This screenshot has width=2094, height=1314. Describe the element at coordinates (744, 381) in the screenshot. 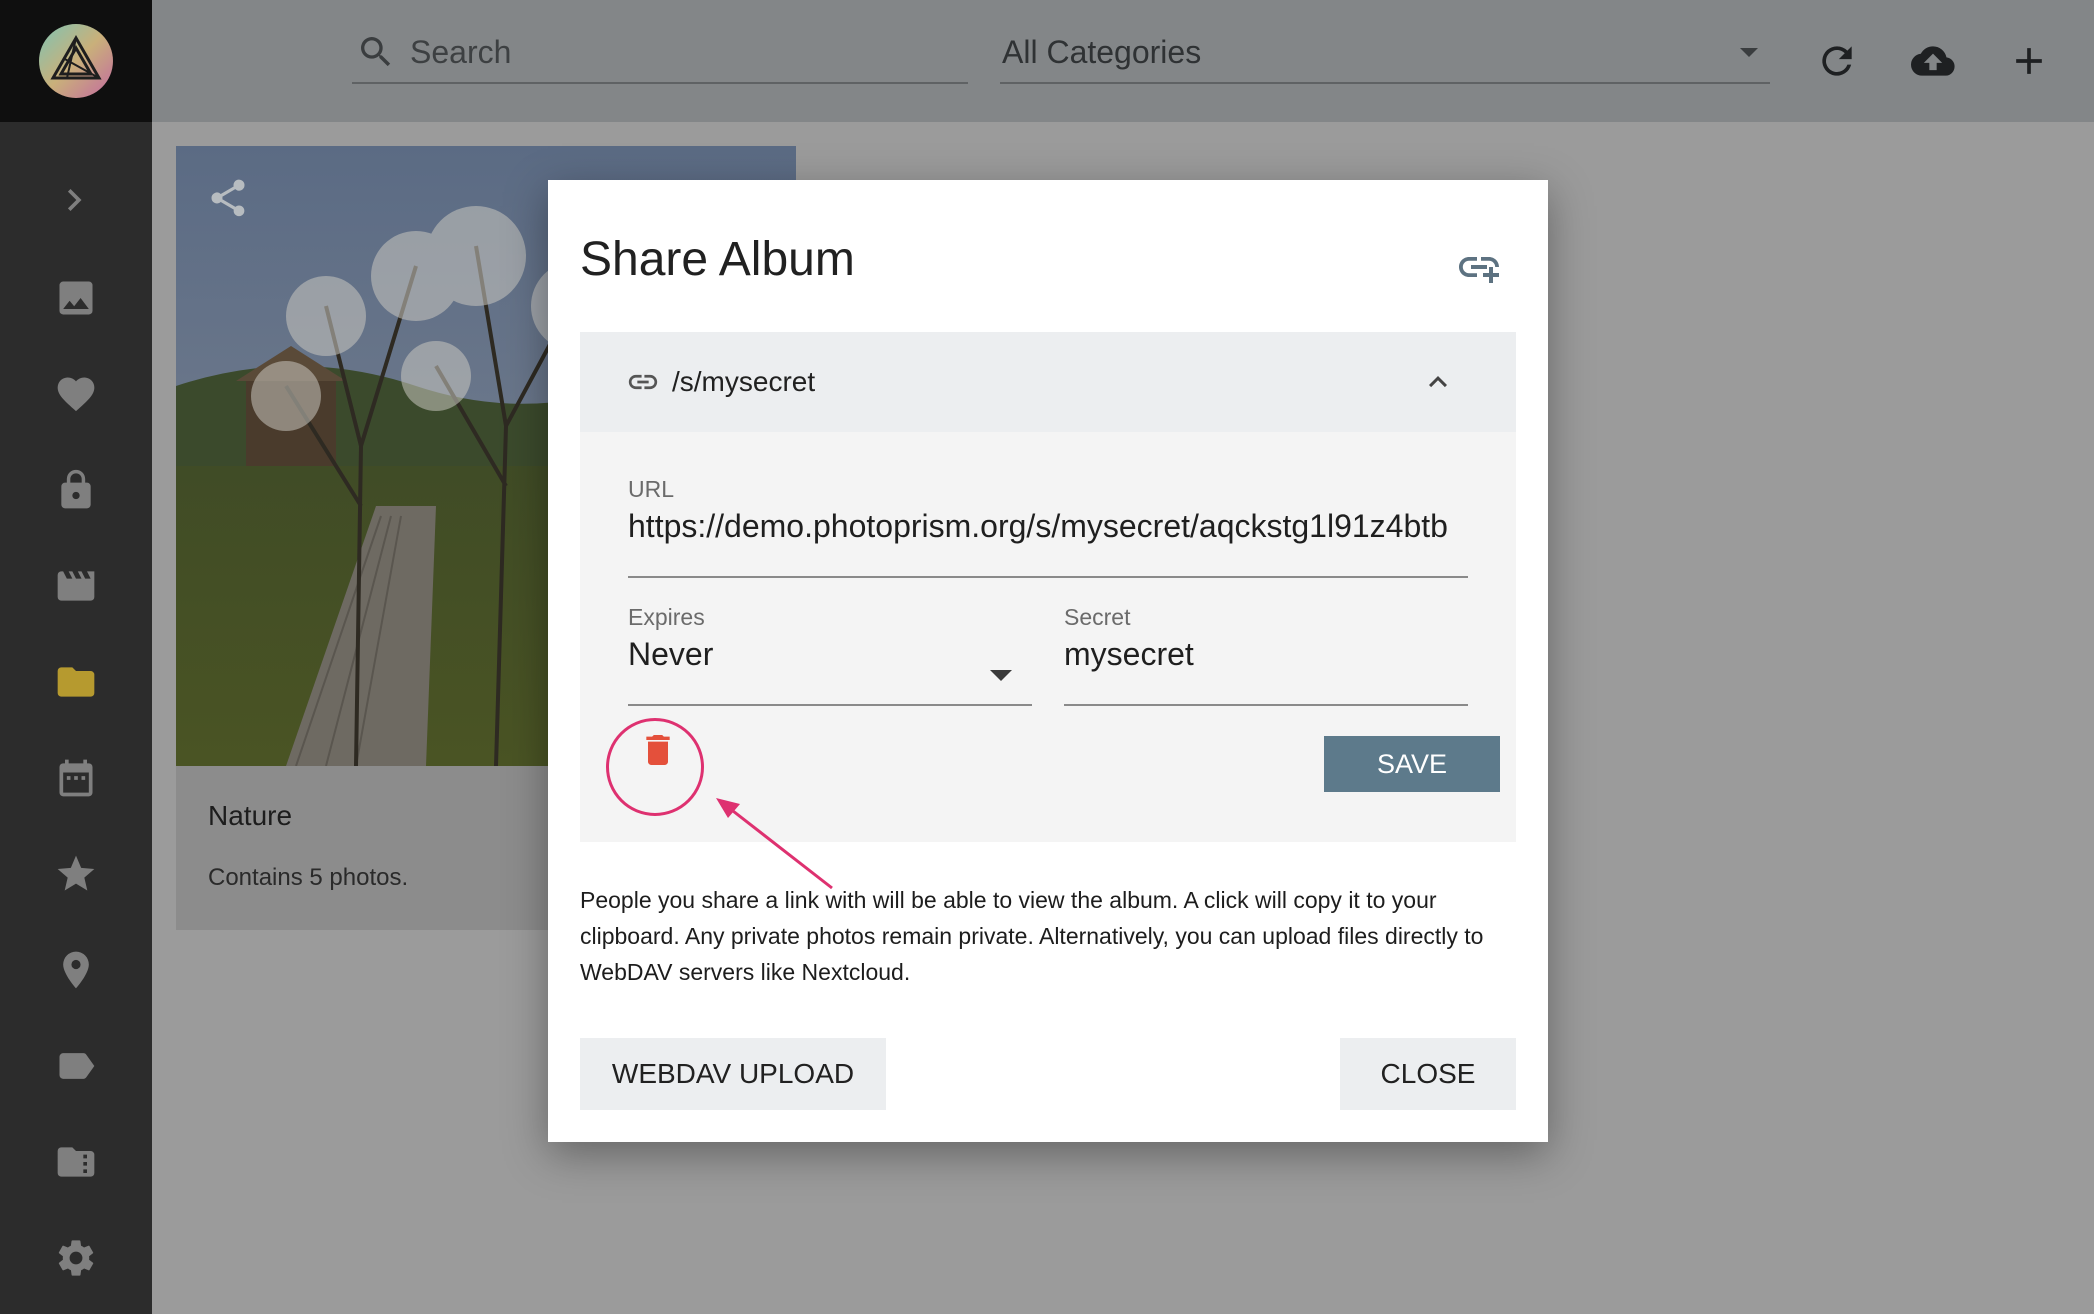

I see `share-link-path: /s/mysecret` at that location.